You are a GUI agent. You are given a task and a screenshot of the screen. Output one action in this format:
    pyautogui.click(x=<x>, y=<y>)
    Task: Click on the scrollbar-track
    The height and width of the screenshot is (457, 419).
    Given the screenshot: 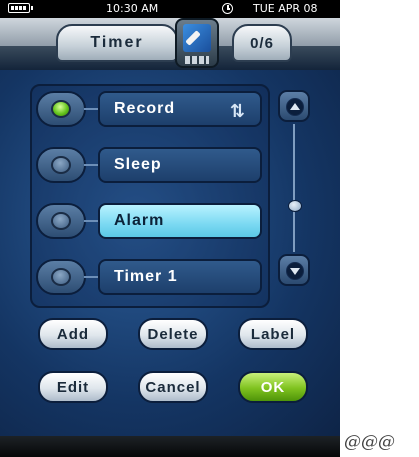 What is the action you would take?
    pyautogui.click(x=294, y=188)
    